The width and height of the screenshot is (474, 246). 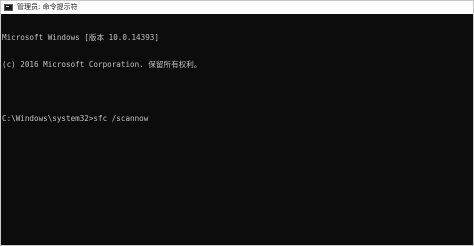 I want to click on title-bar: 管理员: 命令提示符, so click(x=237, y=7).